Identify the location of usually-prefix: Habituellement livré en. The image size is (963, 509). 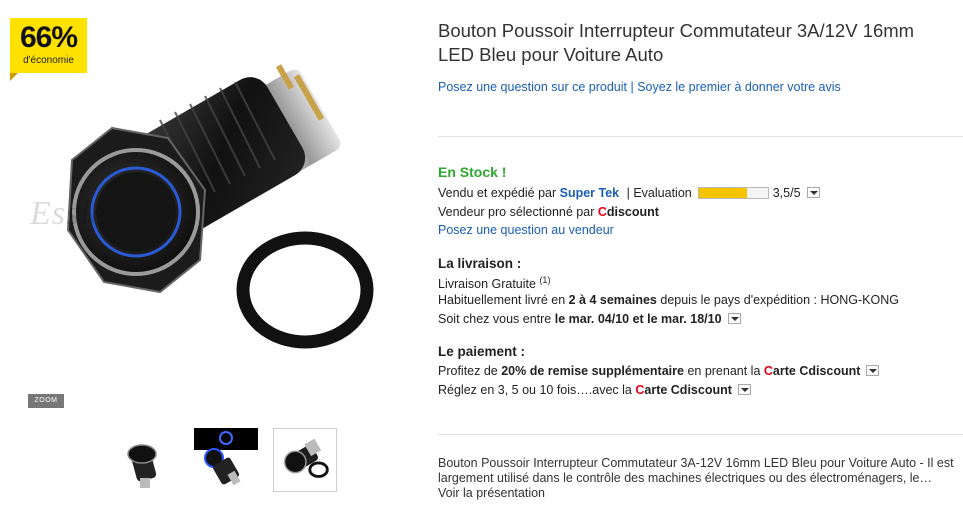
(503, 300).